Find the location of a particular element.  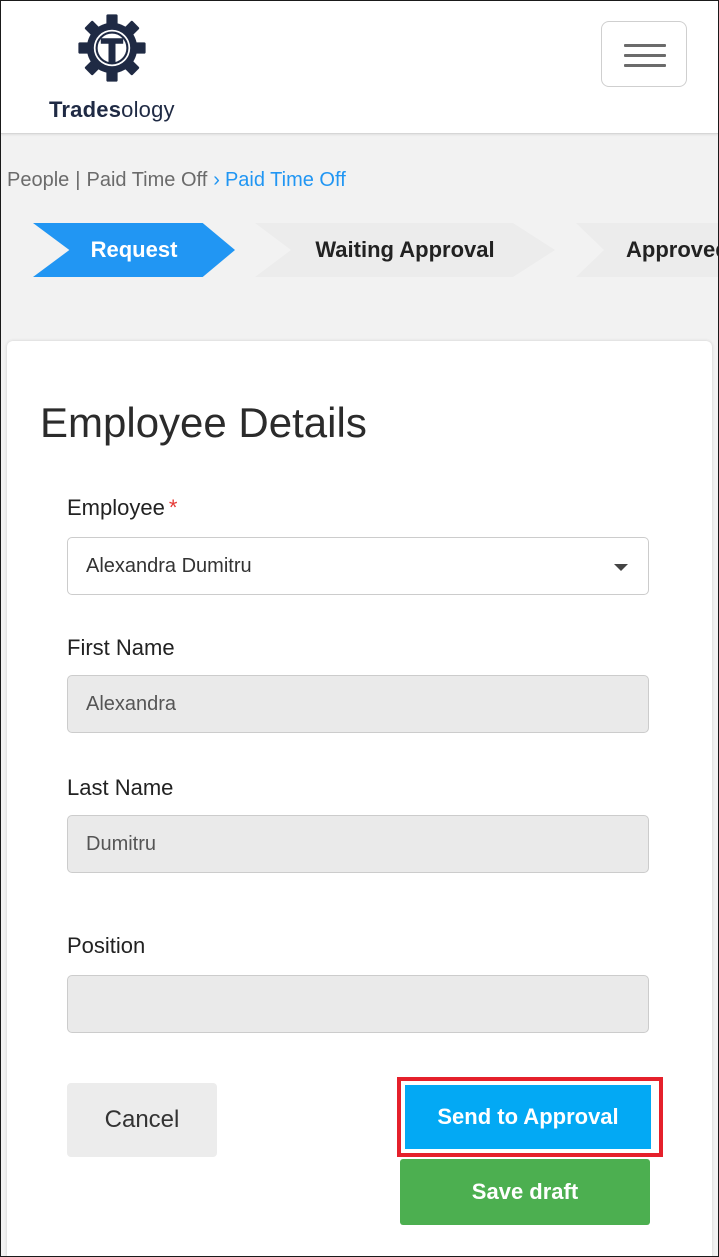

first-name-field: Alexandra is located at coordinates (358, 704).